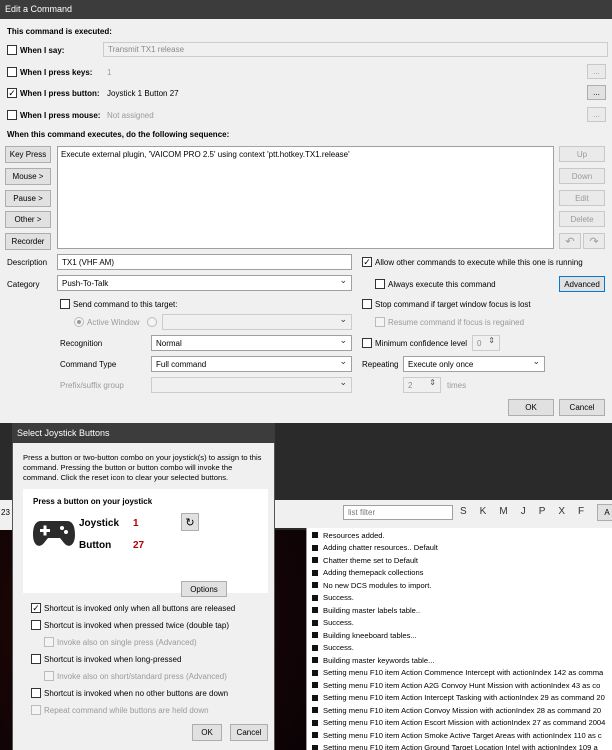 This screenshot has height=750, width=612. What do you see at coordinates (462, 548) in the screenshot?
I see `log-line: Adding chatter resources.. Default` at bounding box center [462, 548].